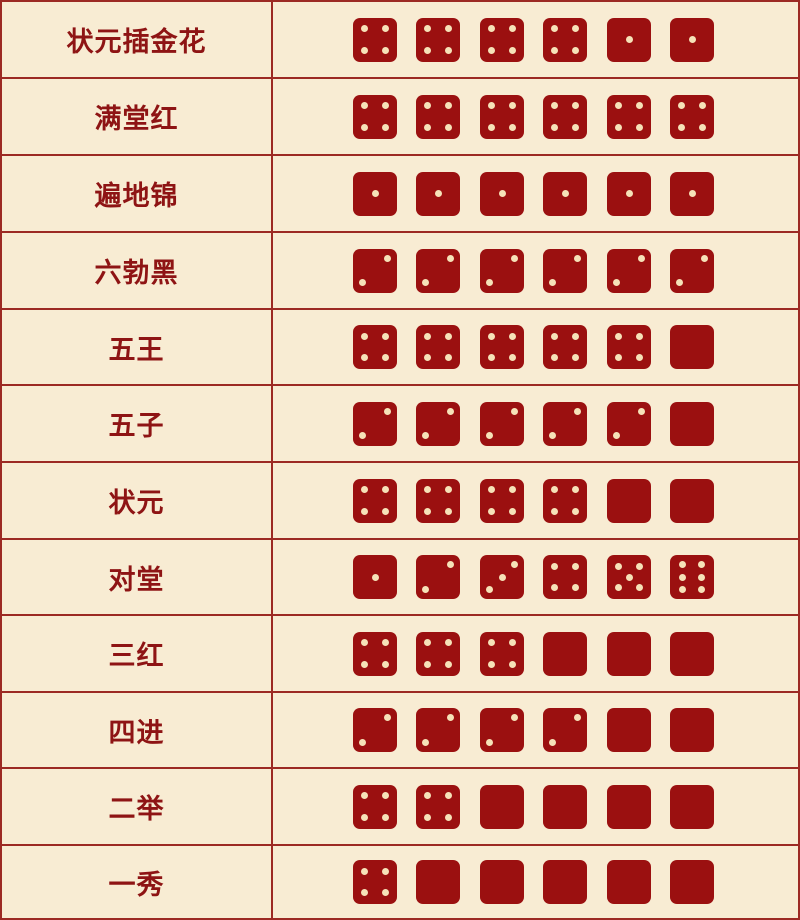 The image size is (800, 920). Describe the element at coordinates (137, 347) in the screenshot. I see `combination-name: 五王` at that location.